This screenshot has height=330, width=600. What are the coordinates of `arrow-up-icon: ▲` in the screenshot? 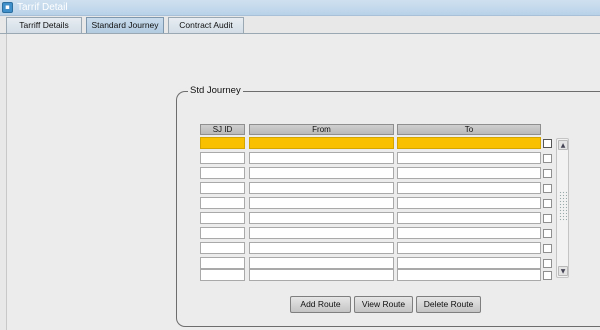 It's located at (563, 145).